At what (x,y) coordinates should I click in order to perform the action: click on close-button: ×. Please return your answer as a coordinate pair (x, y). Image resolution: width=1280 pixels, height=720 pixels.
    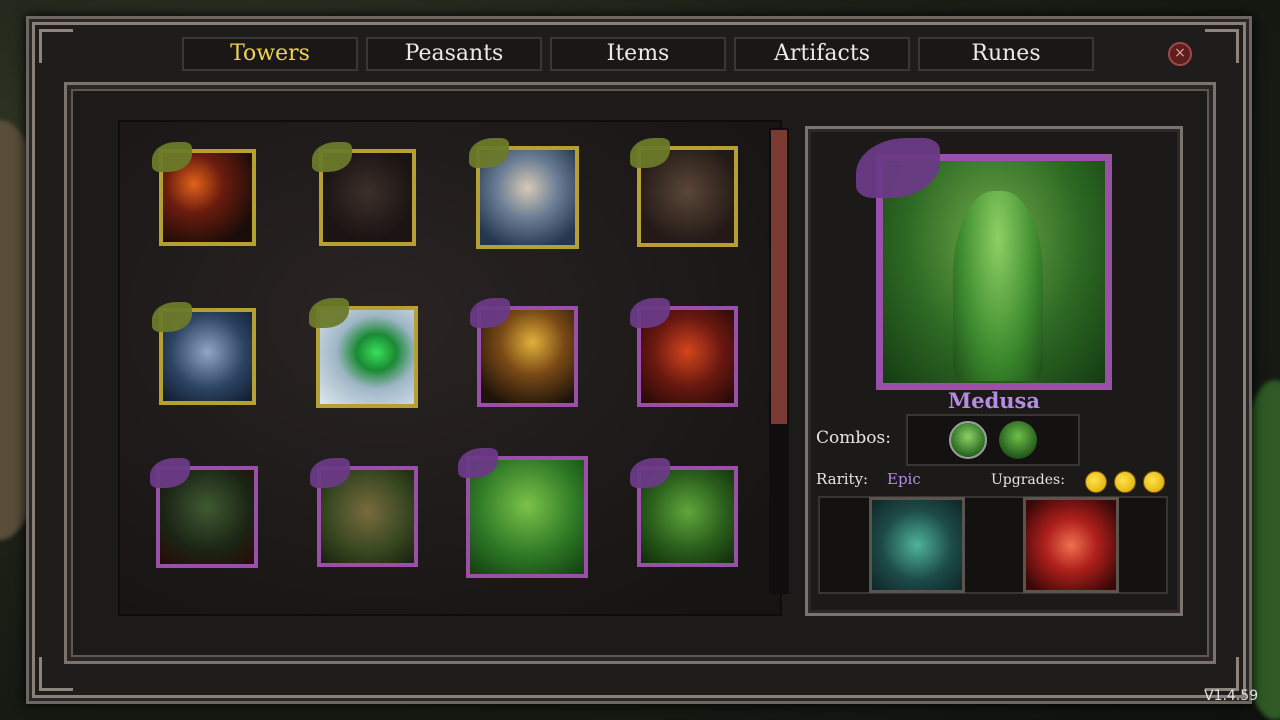
    Looking at the image, I should click on (1180, 54).